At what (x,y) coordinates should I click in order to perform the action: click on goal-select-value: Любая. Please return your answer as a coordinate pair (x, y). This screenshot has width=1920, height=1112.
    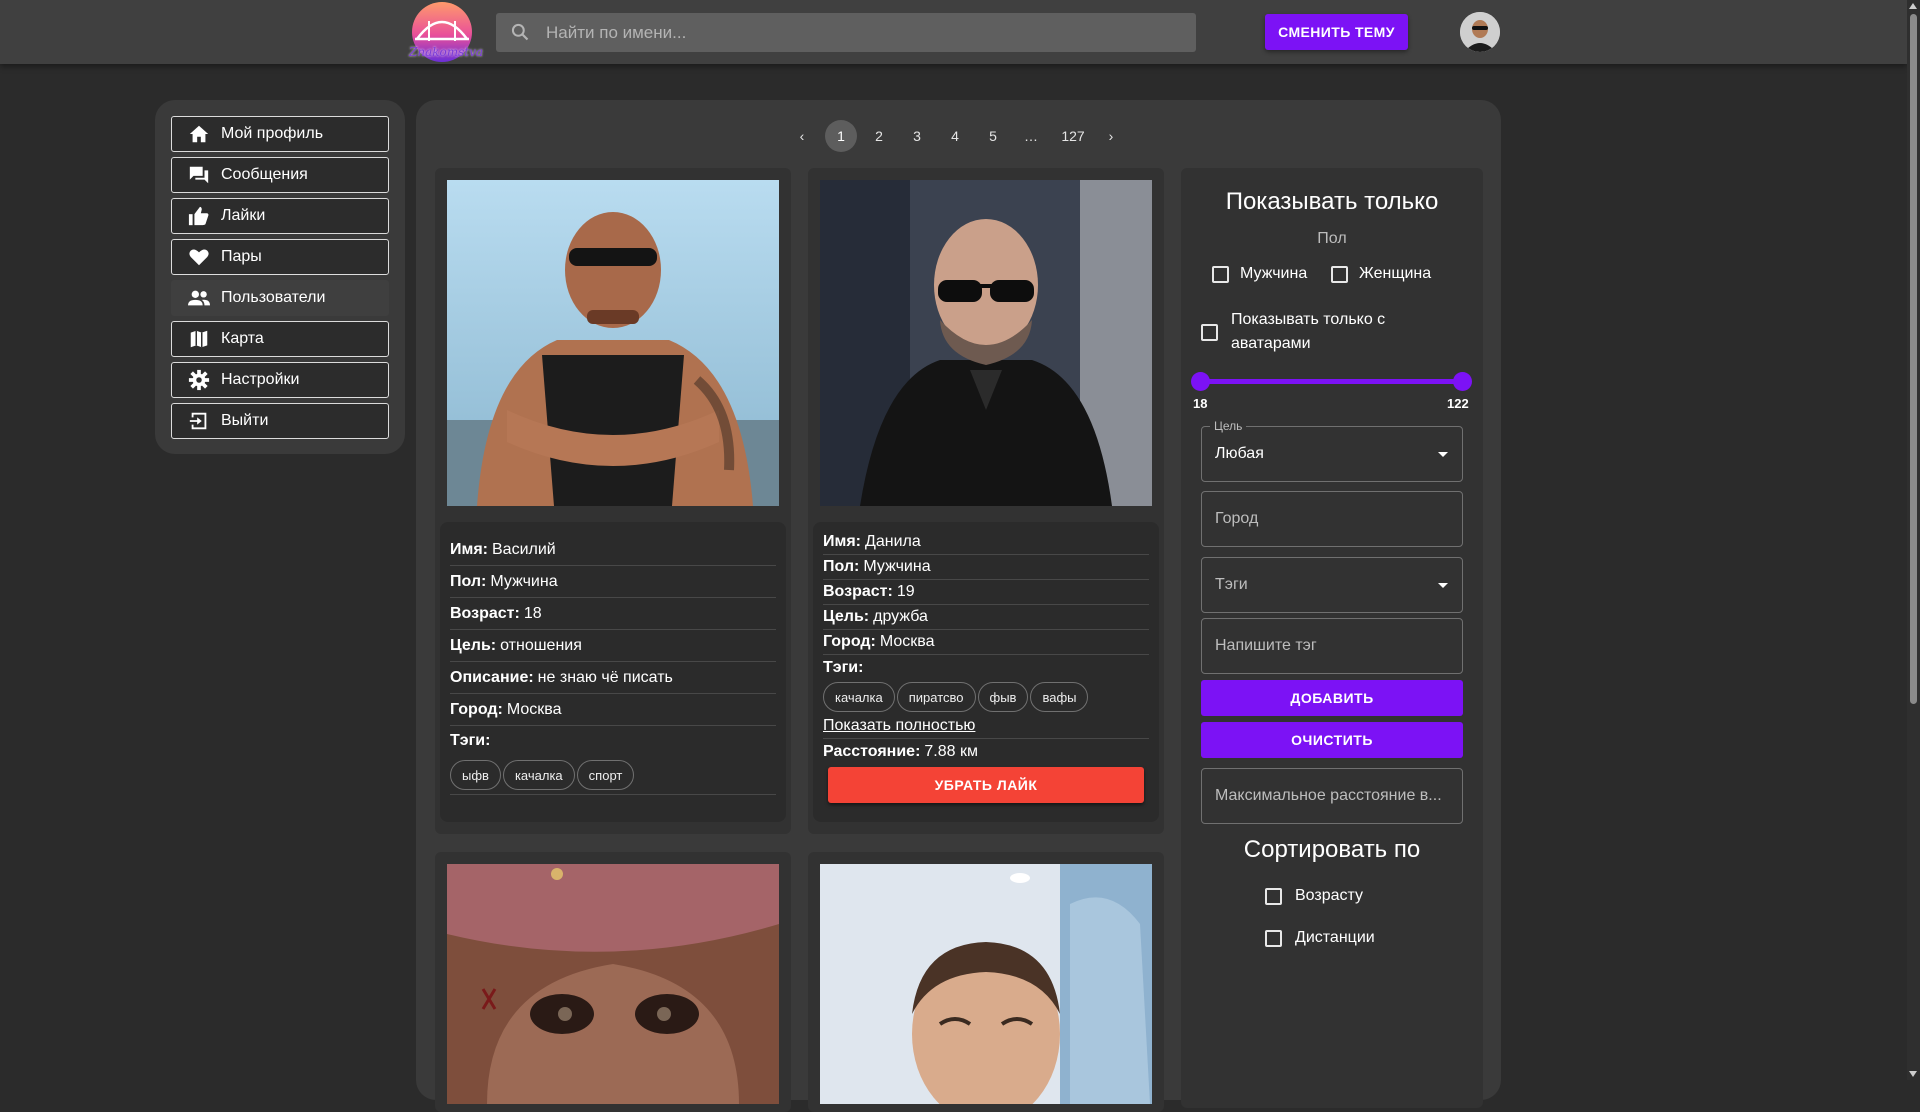
    Looking at the image, I should click on (1239, 453).